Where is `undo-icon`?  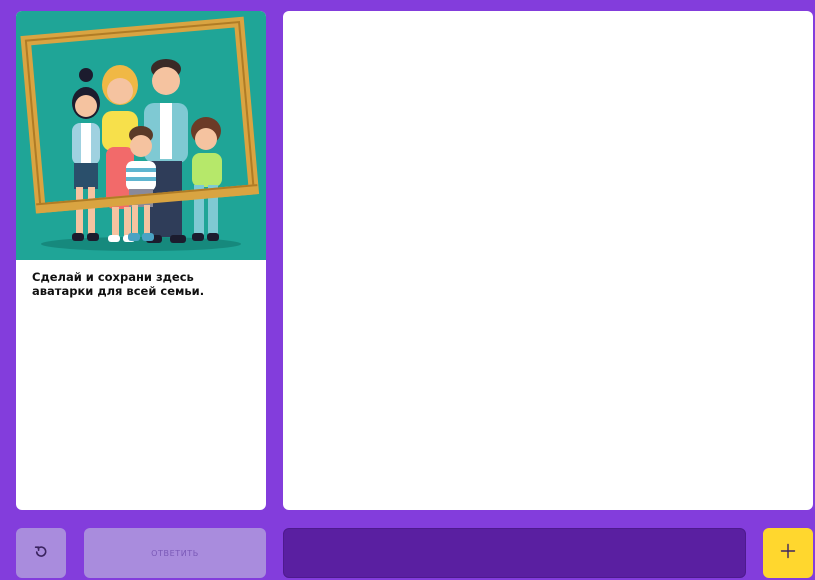
undo-icon is located at coordinates (41, 553).